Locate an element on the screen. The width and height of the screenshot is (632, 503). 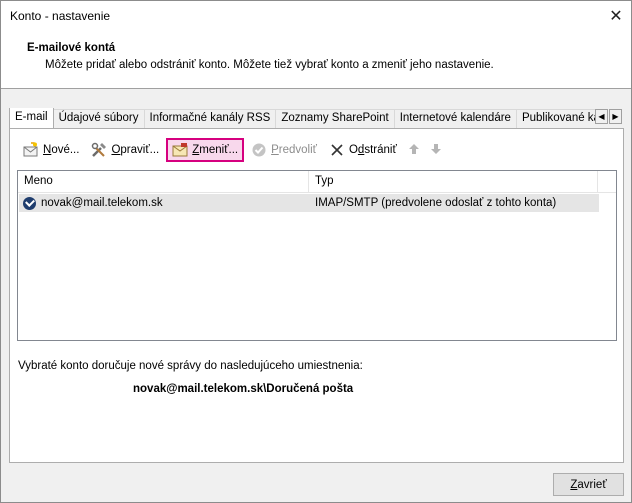
default-account-check-icon is located at coordinates (29, 203).